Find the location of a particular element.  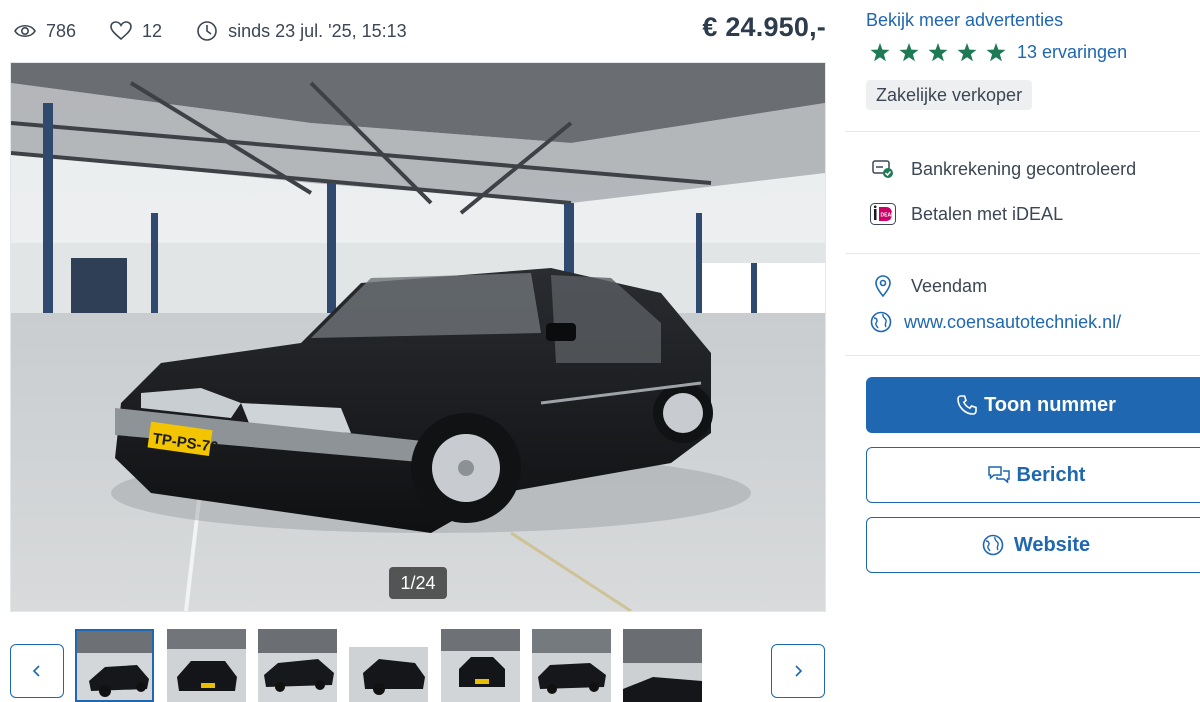

thumbnail-6-image is located at coordinates (571, 665).